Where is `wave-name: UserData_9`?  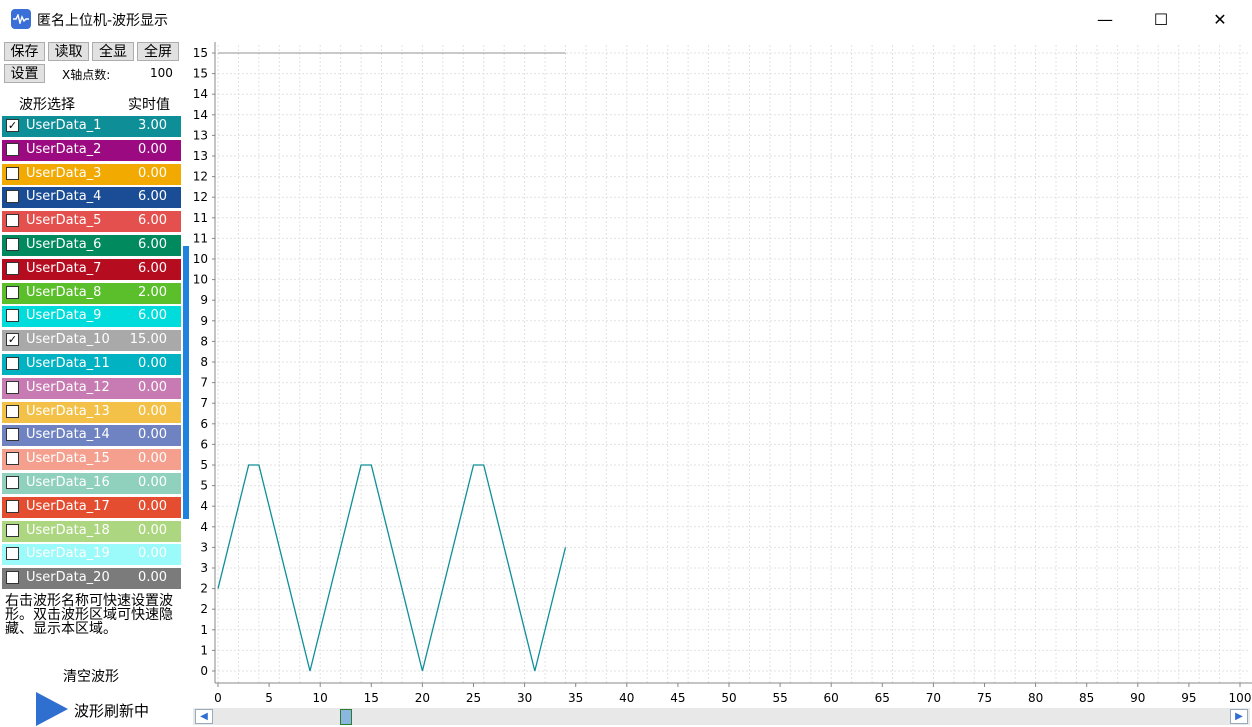 wave-name: UserData_9 is located at coordinates (63, 315).